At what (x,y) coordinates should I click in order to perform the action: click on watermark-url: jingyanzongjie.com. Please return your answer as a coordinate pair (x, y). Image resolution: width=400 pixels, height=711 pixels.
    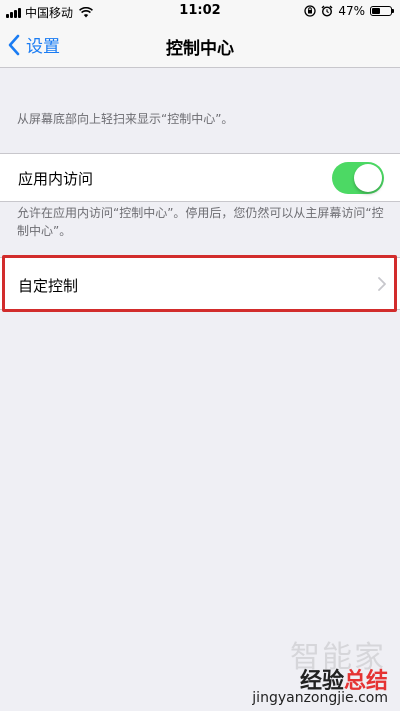
    Looking at the image, I should click on (320, 698).